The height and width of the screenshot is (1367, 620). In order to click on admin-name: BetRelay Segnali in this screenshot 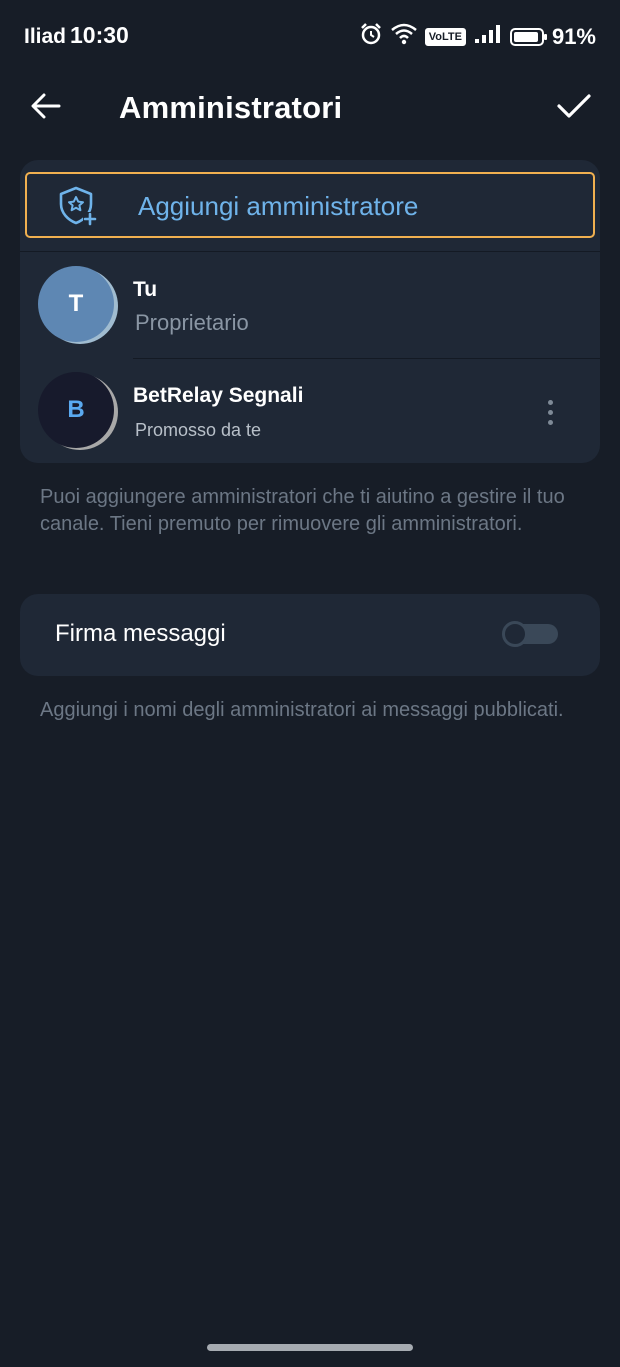, I will do `click(218, 395)`.